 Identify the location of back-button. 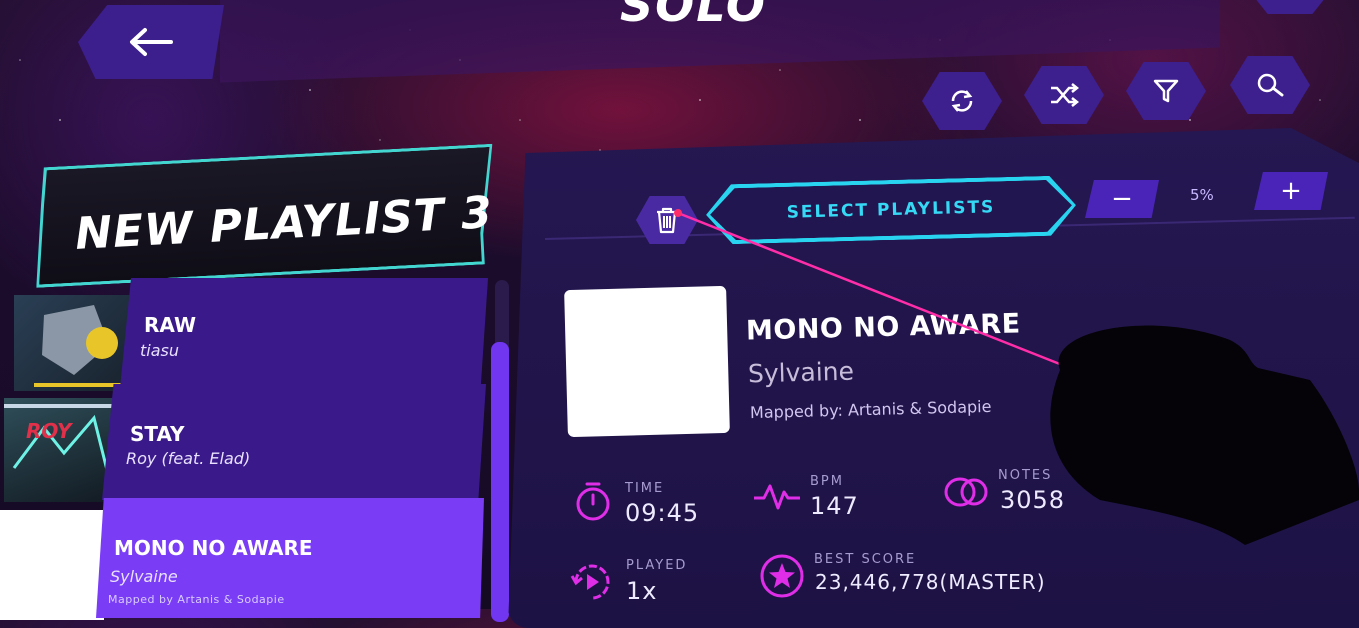
(151, 42).